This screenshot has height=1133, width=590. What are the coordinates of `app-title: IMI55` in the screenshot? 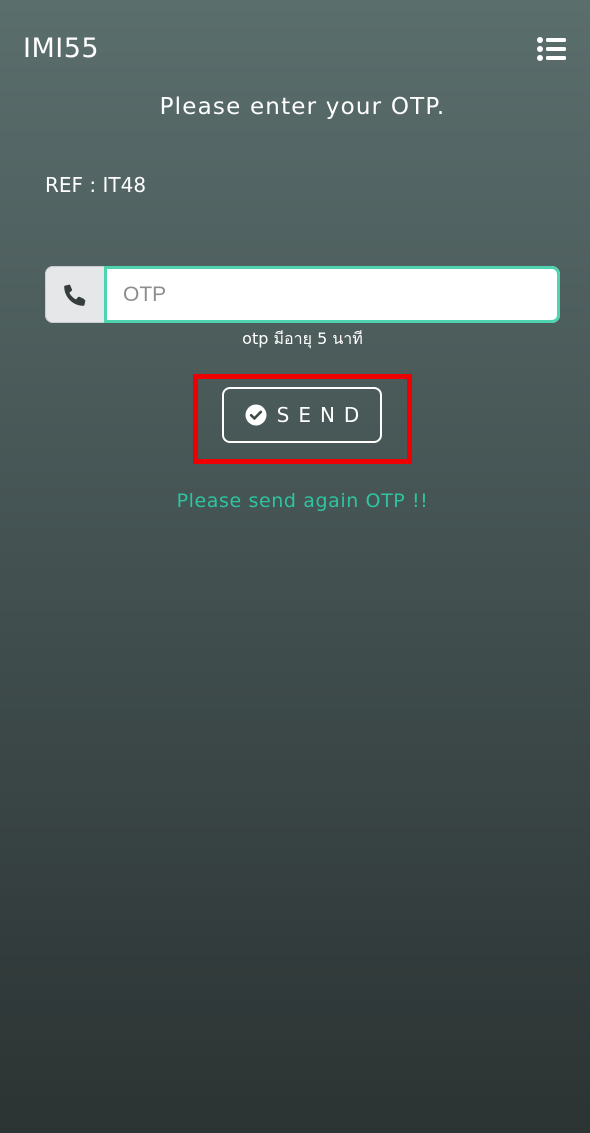 It's located at (61, 48).